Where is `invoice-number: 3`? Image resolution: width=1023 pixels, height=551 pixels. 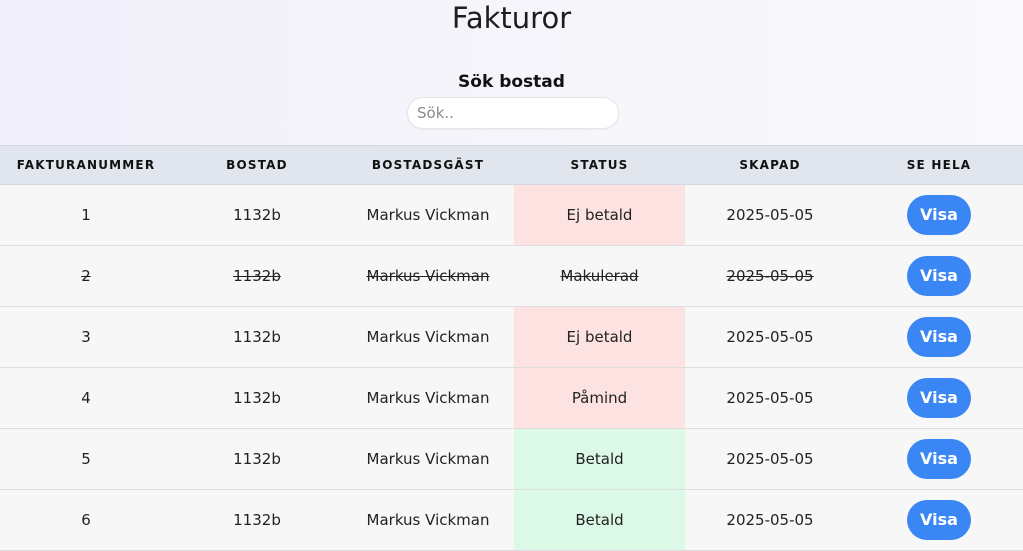 invoice-number: 3 is located at coordinates (86, 337).